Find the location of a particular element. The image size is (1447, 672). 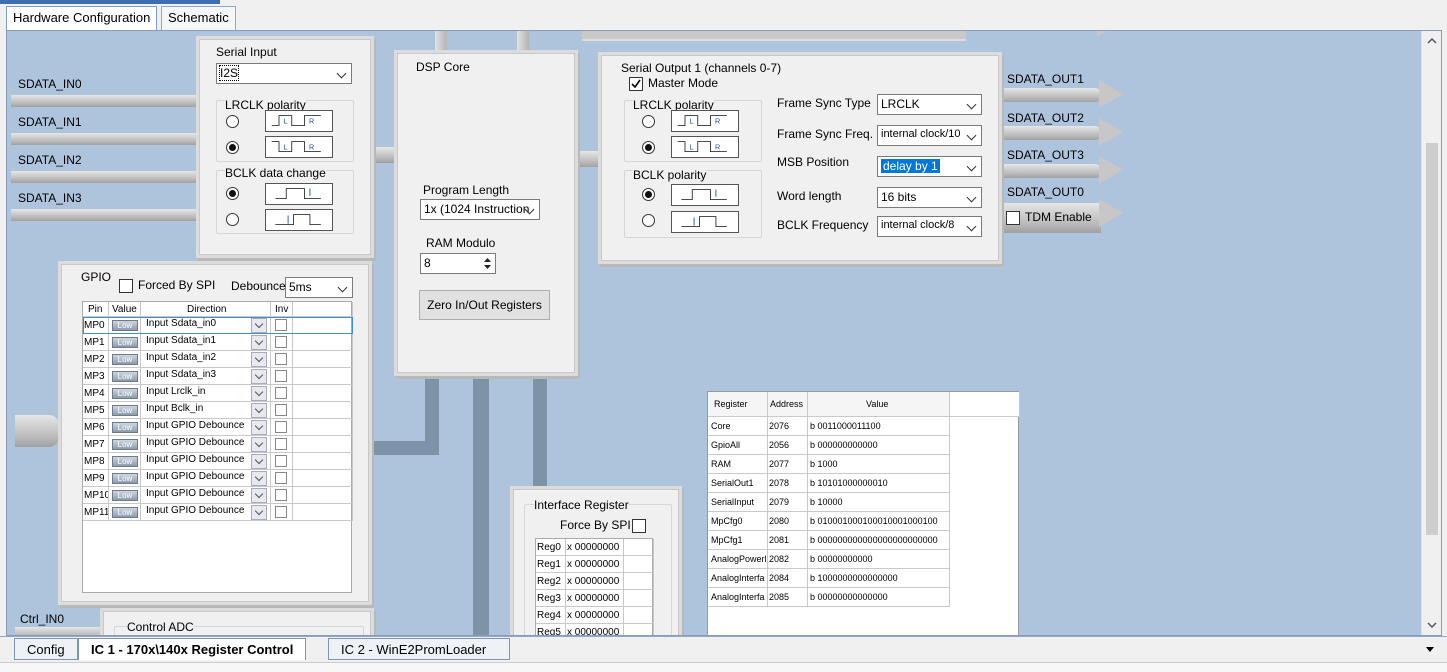

tab-ic2-wine2promloader: IC 2 - WinE2PromLoader is located at coordinates (419, 649).